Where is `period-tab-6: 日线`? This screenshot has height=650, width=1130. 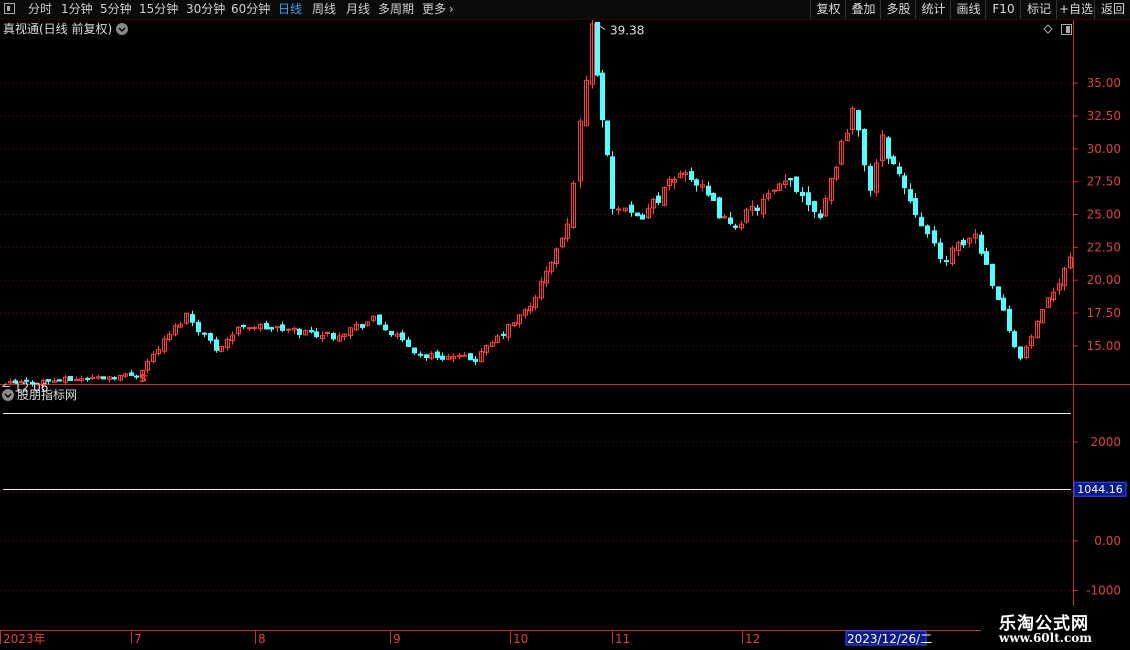
period-tab-6: 日线 is located at coordinates (290, 9).